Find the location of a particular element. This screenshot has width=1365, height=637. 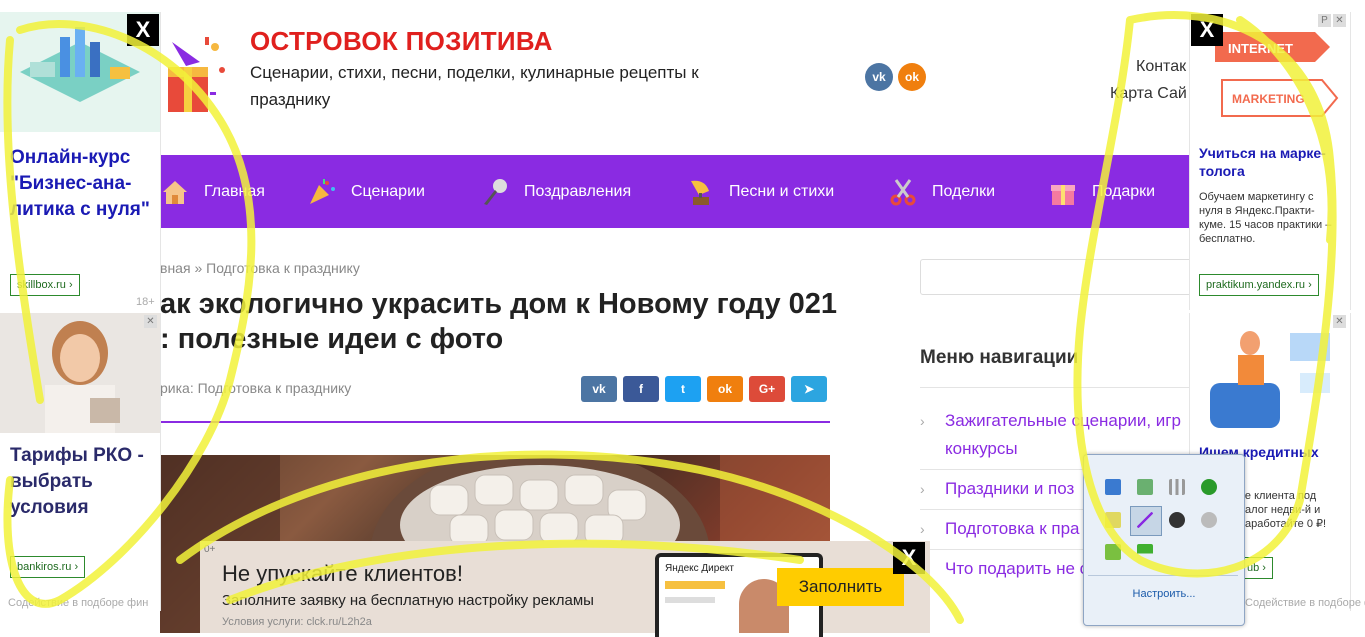

nav-item-crafts: Поделки is located at coordinates (941, 191).